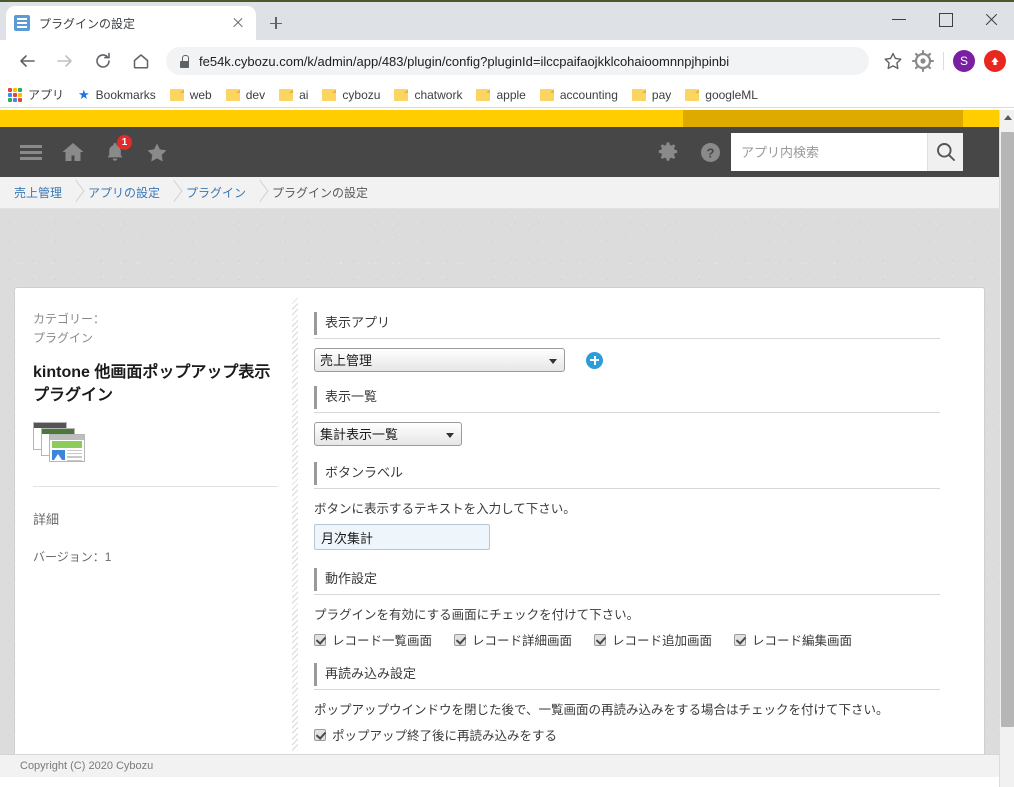 The height and width of the screenshot is (787, 1014). Describe the element at coordinates (276, 23) in the screenshot. I see `new-tab-button` at that location.